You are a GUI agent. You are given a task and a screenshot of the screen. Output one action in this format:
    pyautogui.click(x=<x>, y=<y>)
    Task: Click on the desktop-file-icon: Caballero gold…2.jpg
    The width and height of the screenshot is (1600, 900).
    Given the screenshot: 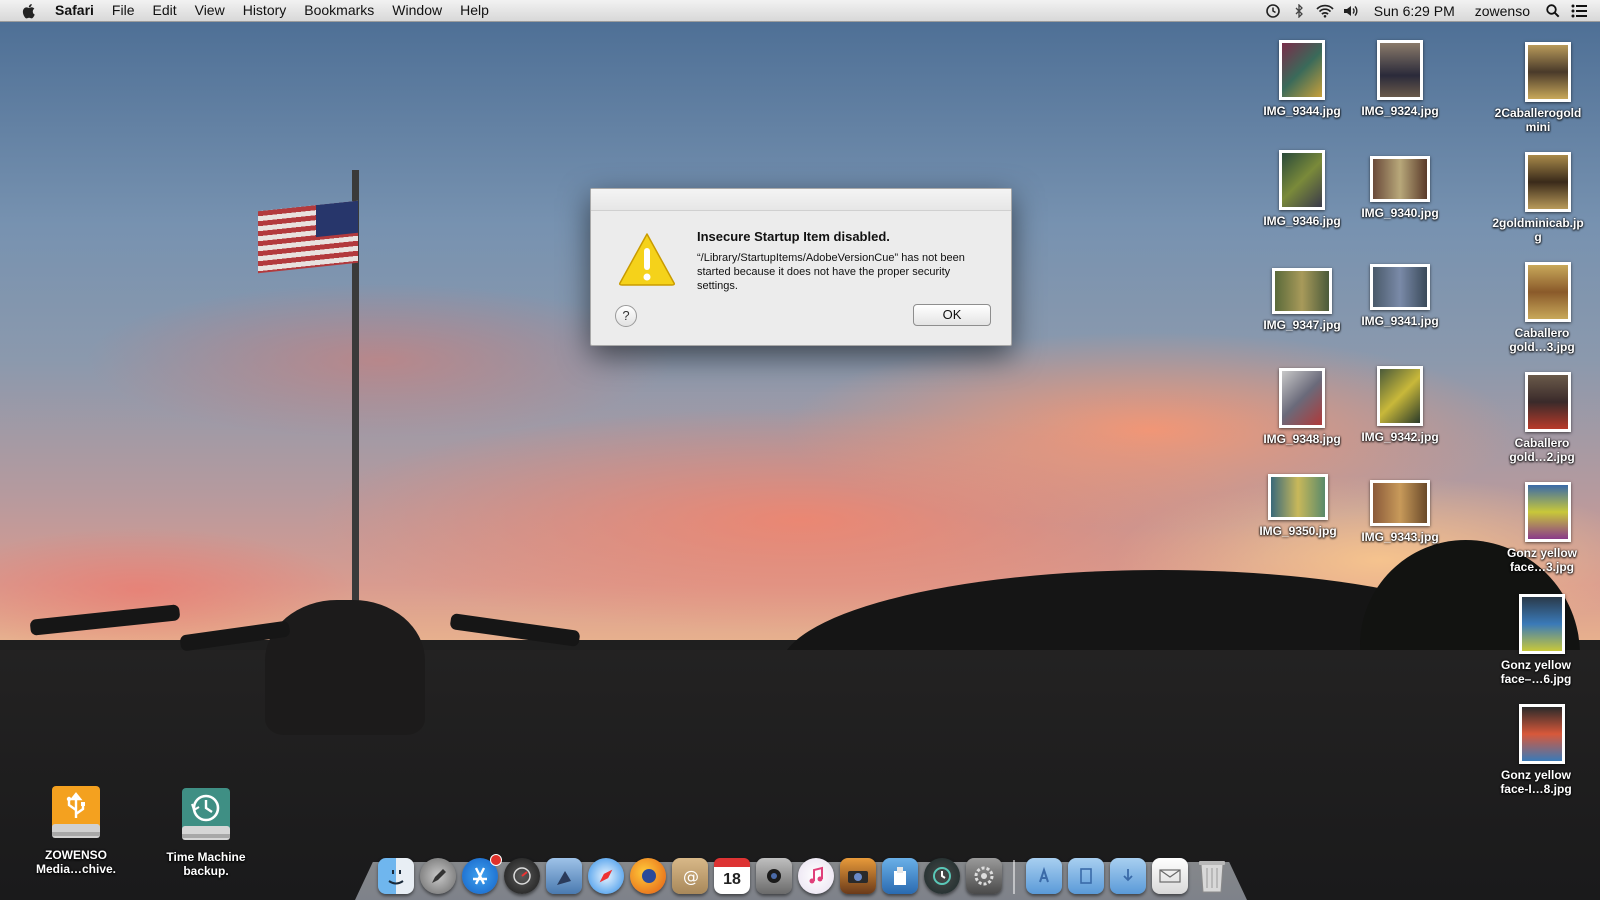 What is the action you would take?
    pyautogui.click(x=1548, y=418)
    